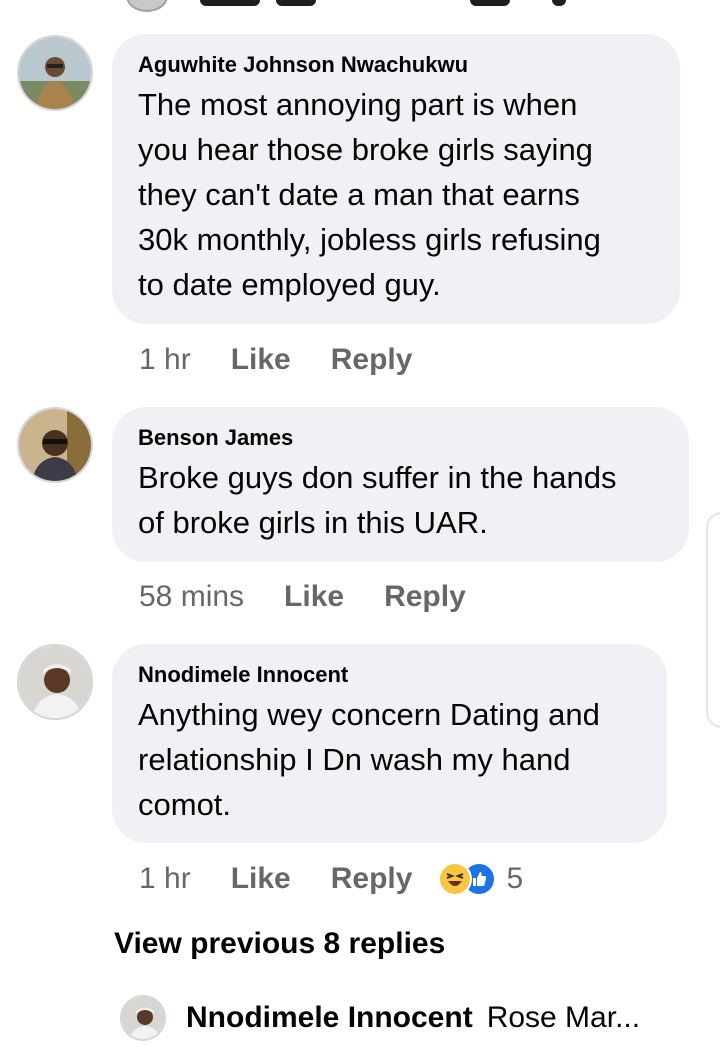 This screenshot has width=720, height=1047. What do you see at coordinates (279, 944) in the screenshot?
I see `view-previous-replies-link: View previous 8 replies` at bounding box center [279, 944].